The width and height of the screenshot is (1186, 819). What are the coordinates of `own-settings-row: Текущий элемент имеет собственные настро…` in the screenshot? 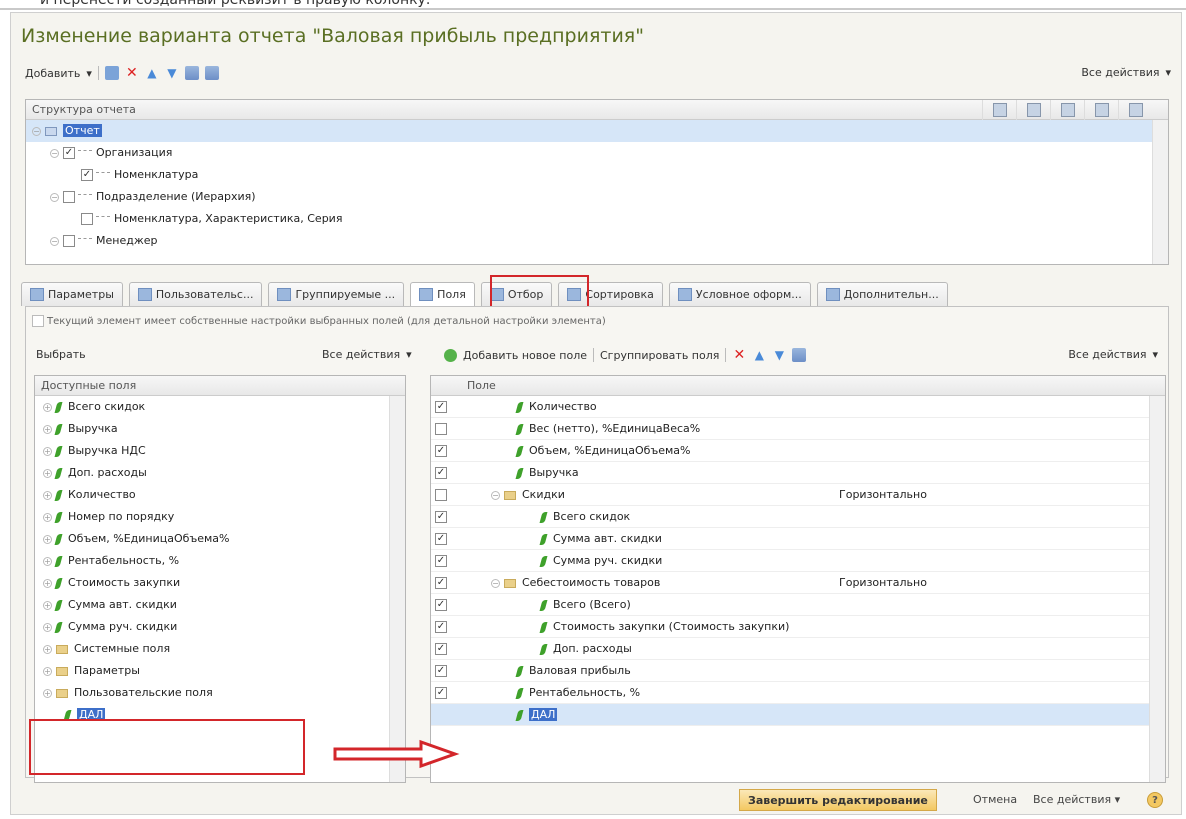 It's located at (319, 321).